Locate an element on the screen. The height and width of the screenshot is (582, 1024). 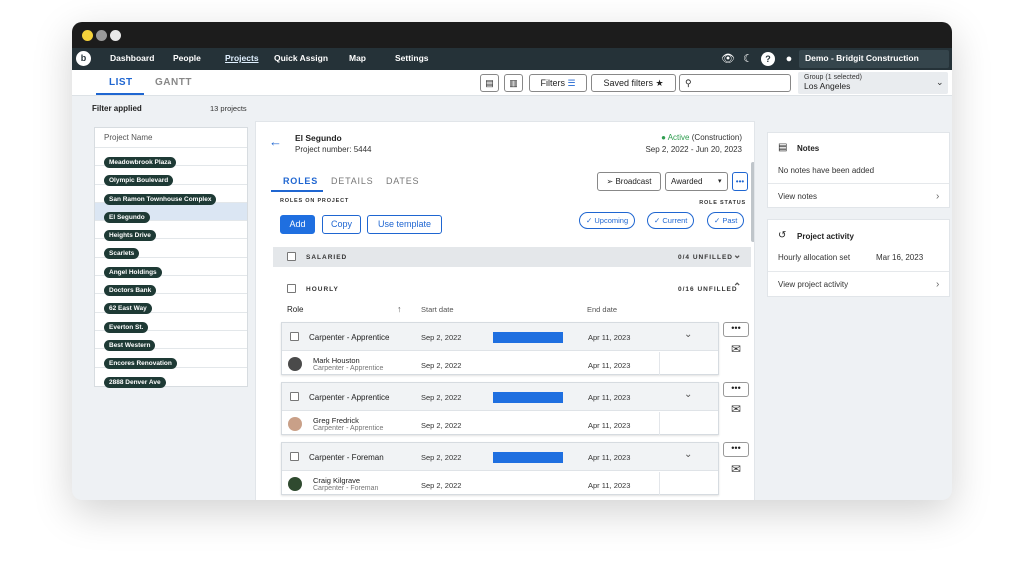
chip-current: ✓ Current is located at coordinates (671, 220).